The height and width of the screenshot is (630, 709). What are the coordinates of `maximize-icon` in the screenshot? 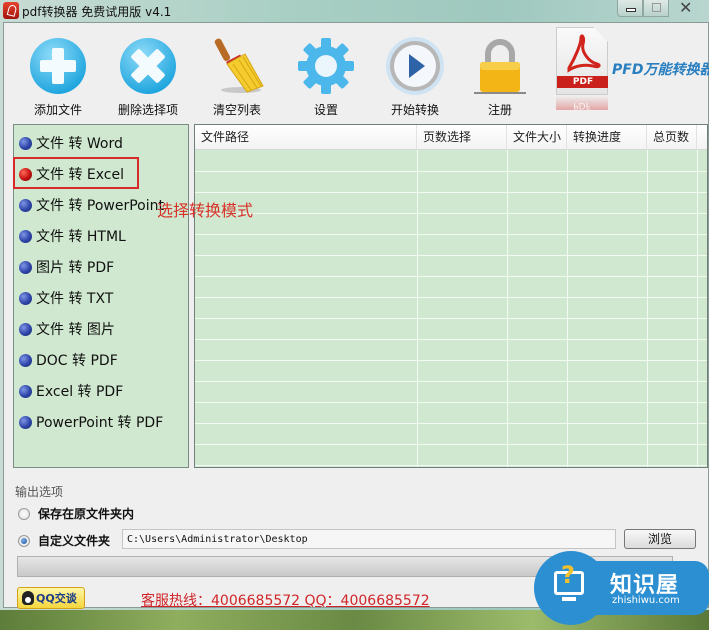 It's located at (656, 7).